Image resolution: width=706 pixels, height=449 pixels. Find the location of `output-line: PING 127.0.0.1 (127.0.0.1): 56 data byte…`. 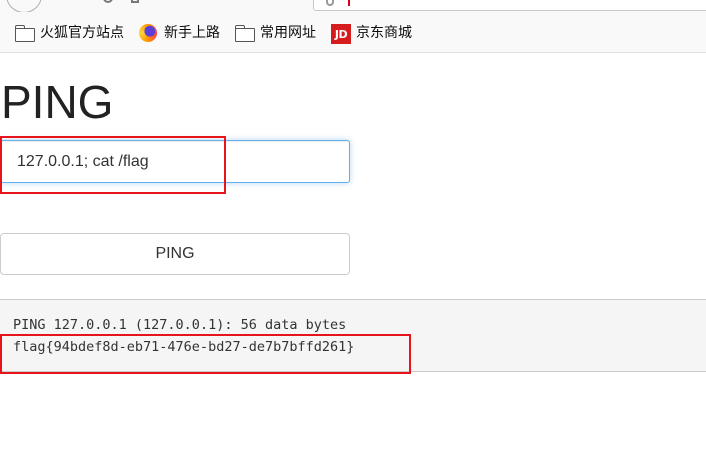

output-line: PING 127.0.0.1 (127.0.0.1): 56 data byte… is located at coordinates (180, 325).